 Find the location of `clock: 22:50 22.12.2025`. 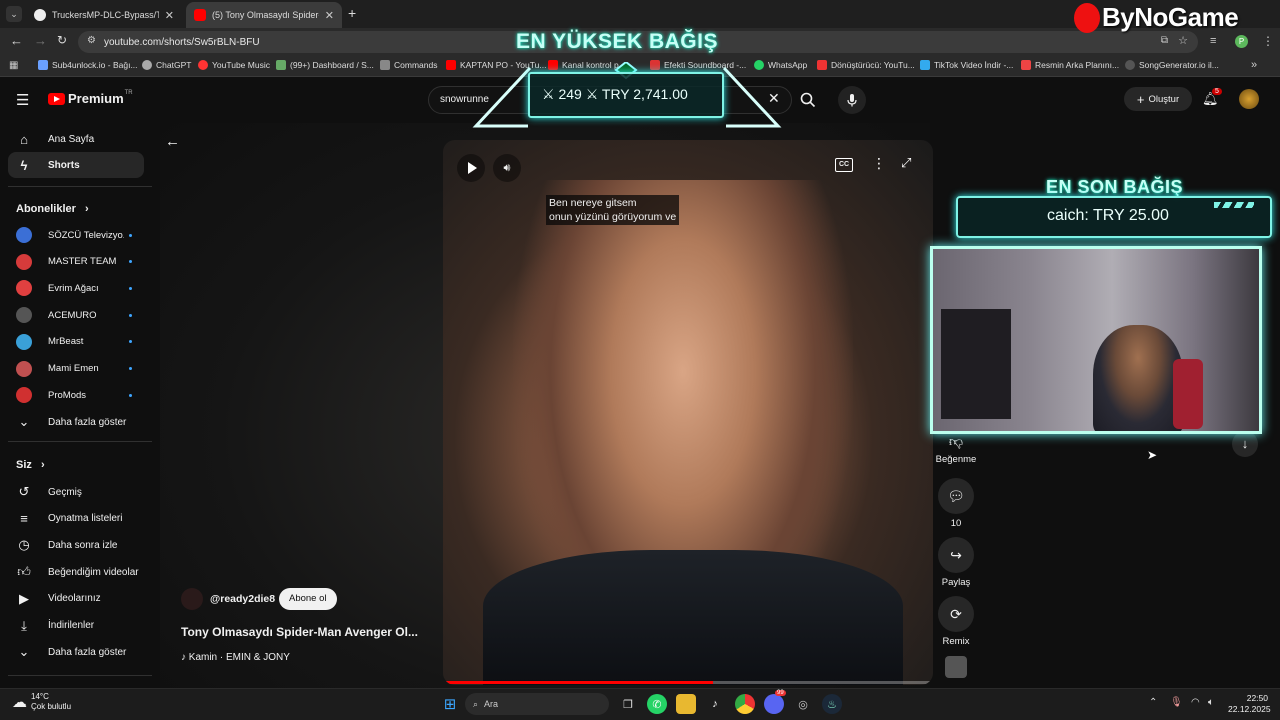

clock: 22:50 22.12.2025 is located at coordinates (1249, 704).